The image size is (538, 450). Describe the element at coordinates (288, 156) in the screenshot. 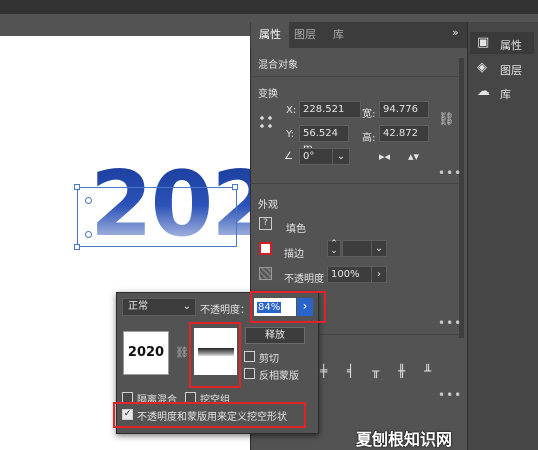

I see `rotate-icon: ∠` at that location.